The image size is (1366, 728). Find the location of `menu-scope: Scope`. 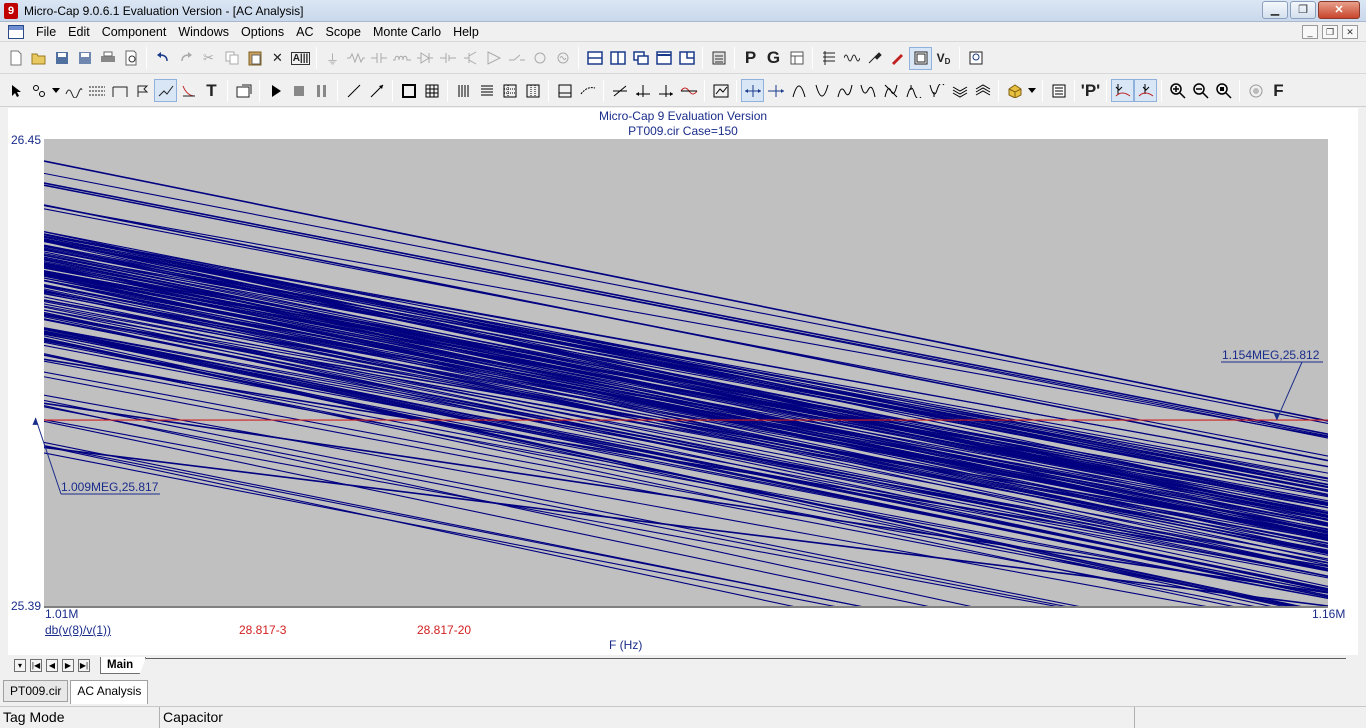

menu-scope: Scope is located at coordinates (343, 32).